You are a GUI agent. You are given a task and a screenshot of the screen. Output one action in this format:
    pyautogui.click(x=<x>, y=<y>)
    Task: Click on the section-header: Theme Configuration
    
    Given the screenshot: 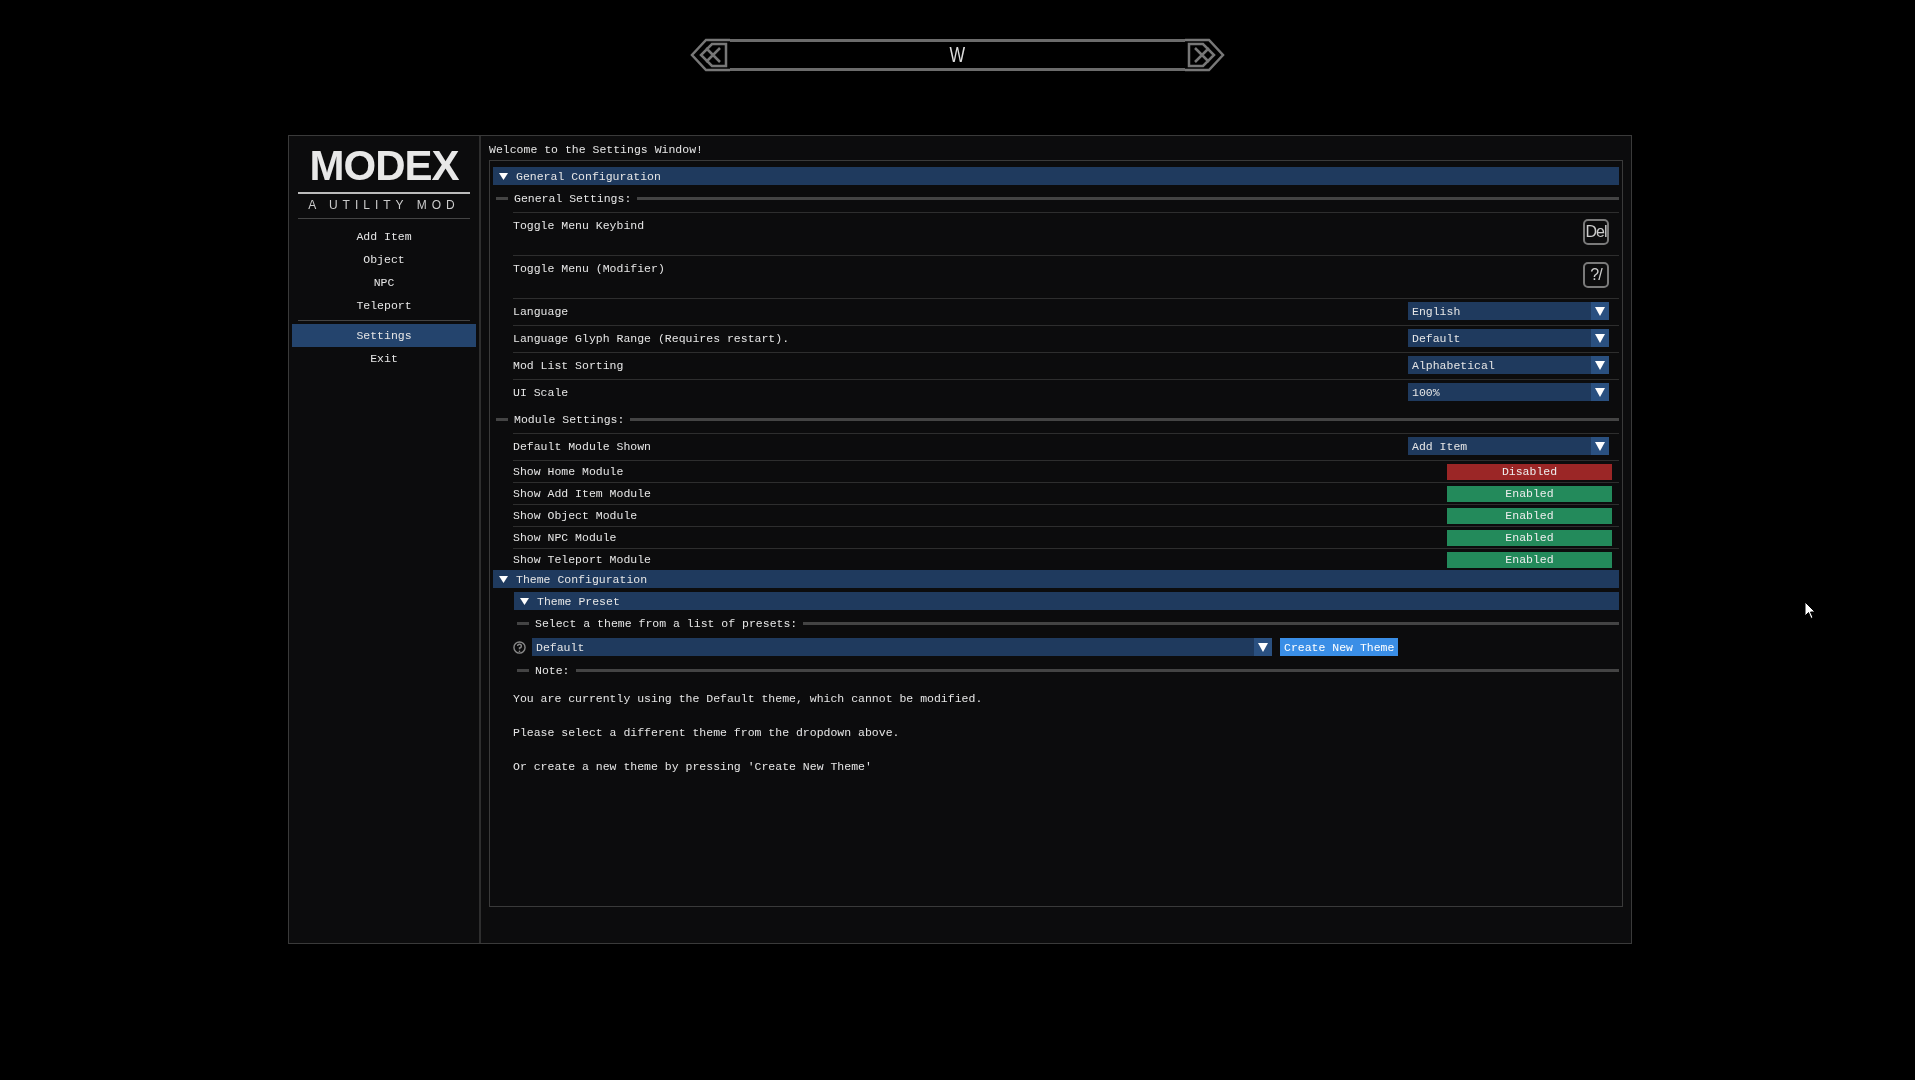 What is the action you would take?
    pyautogui.click(x=1056, y=579)
    